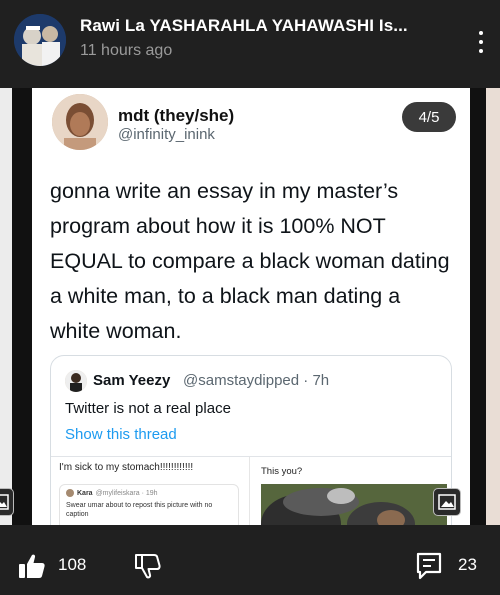 The image size is (500, 595). Describe the element at coordinates (80, 122) in the screenshot. I see `tweet-author-avatar` at that location.